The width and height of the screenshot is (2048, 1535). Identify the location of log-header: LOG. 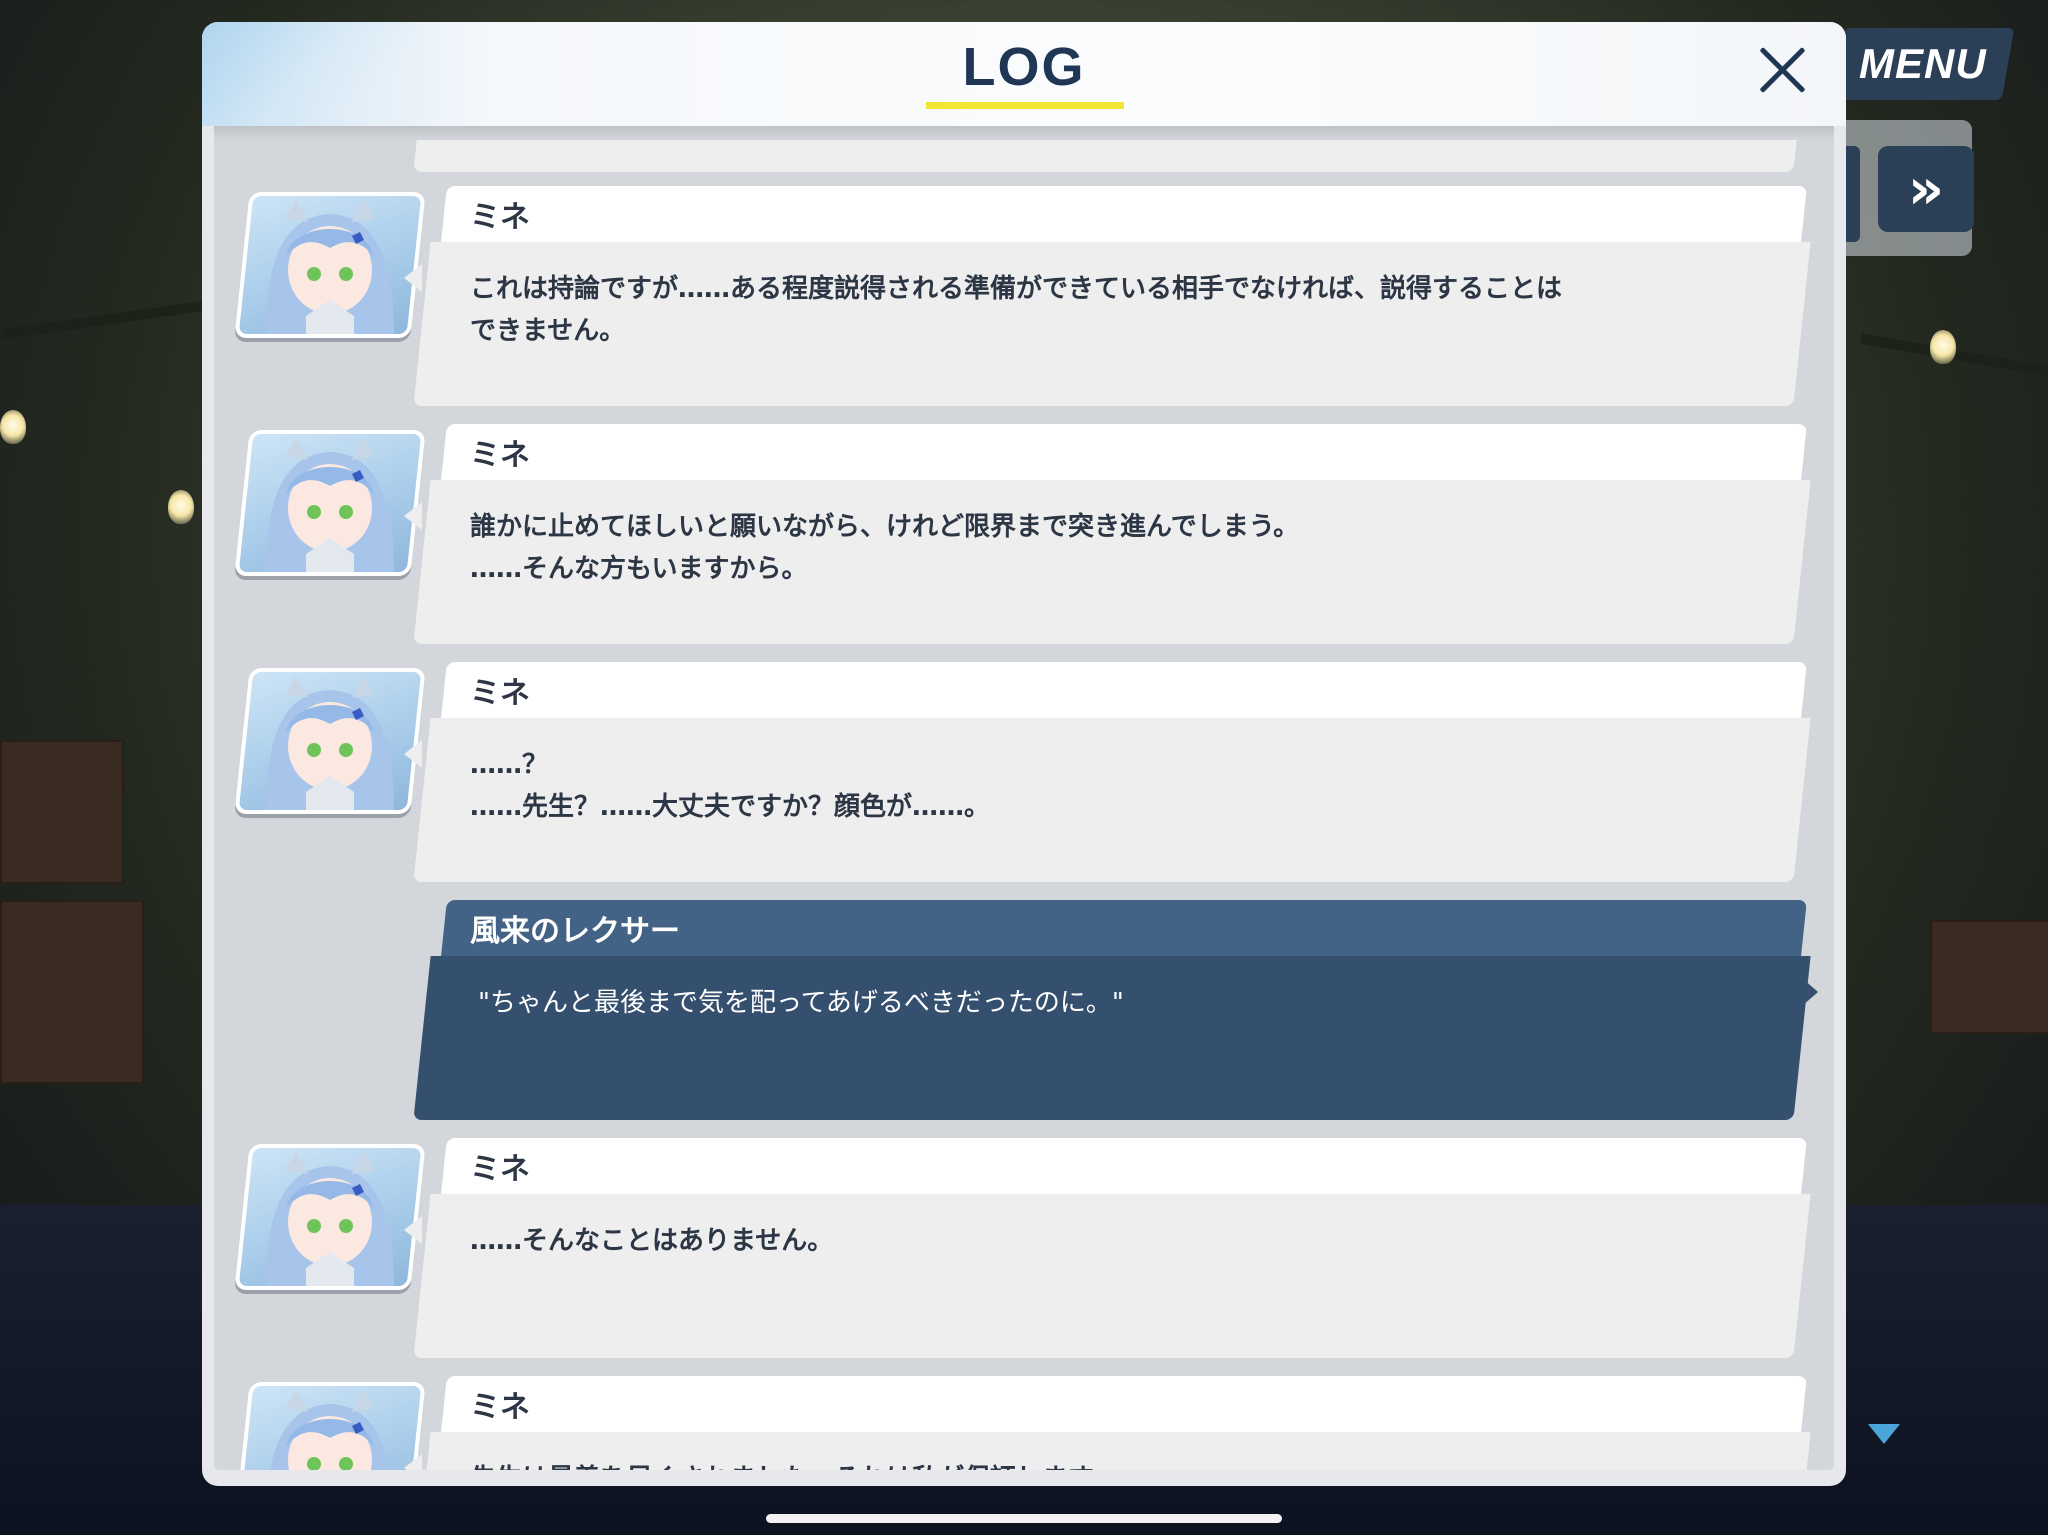
(1024, 74).